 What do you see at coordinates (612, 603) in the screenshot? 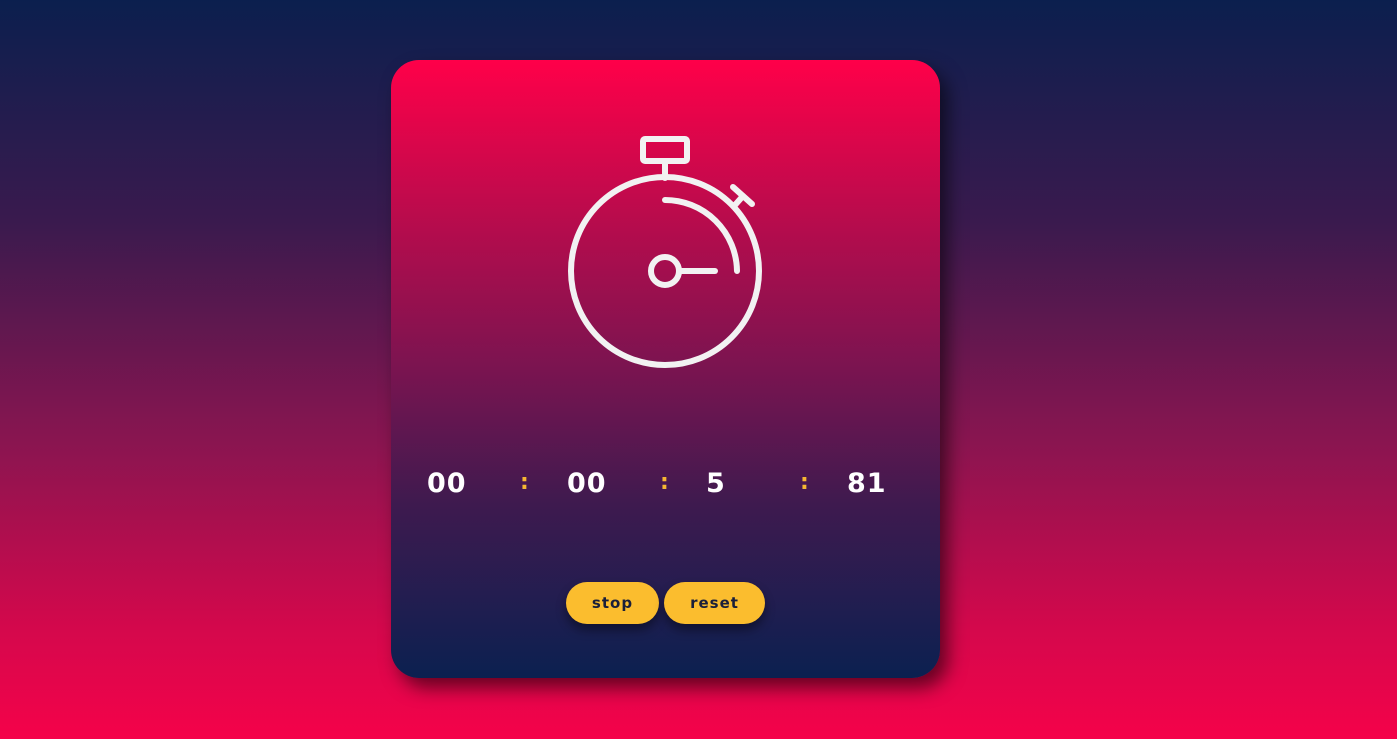
I see `stop-button: stop` at bounding box center [612, 603].